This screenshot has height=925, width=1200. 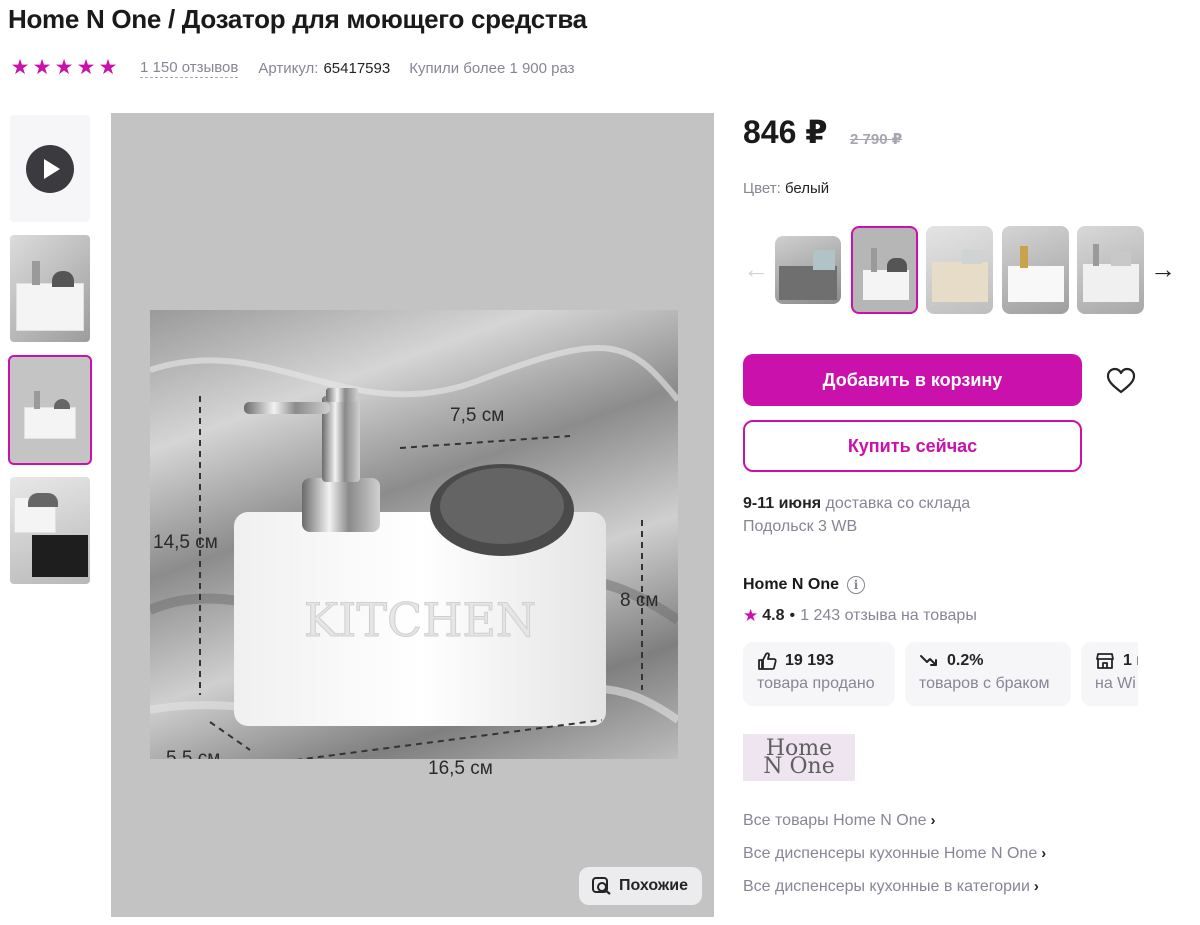 What do you see at coordinates (185, 542) in the screenshot?
I see `dimension-label-height: 14,5 см` at bounding box center [185, 542].